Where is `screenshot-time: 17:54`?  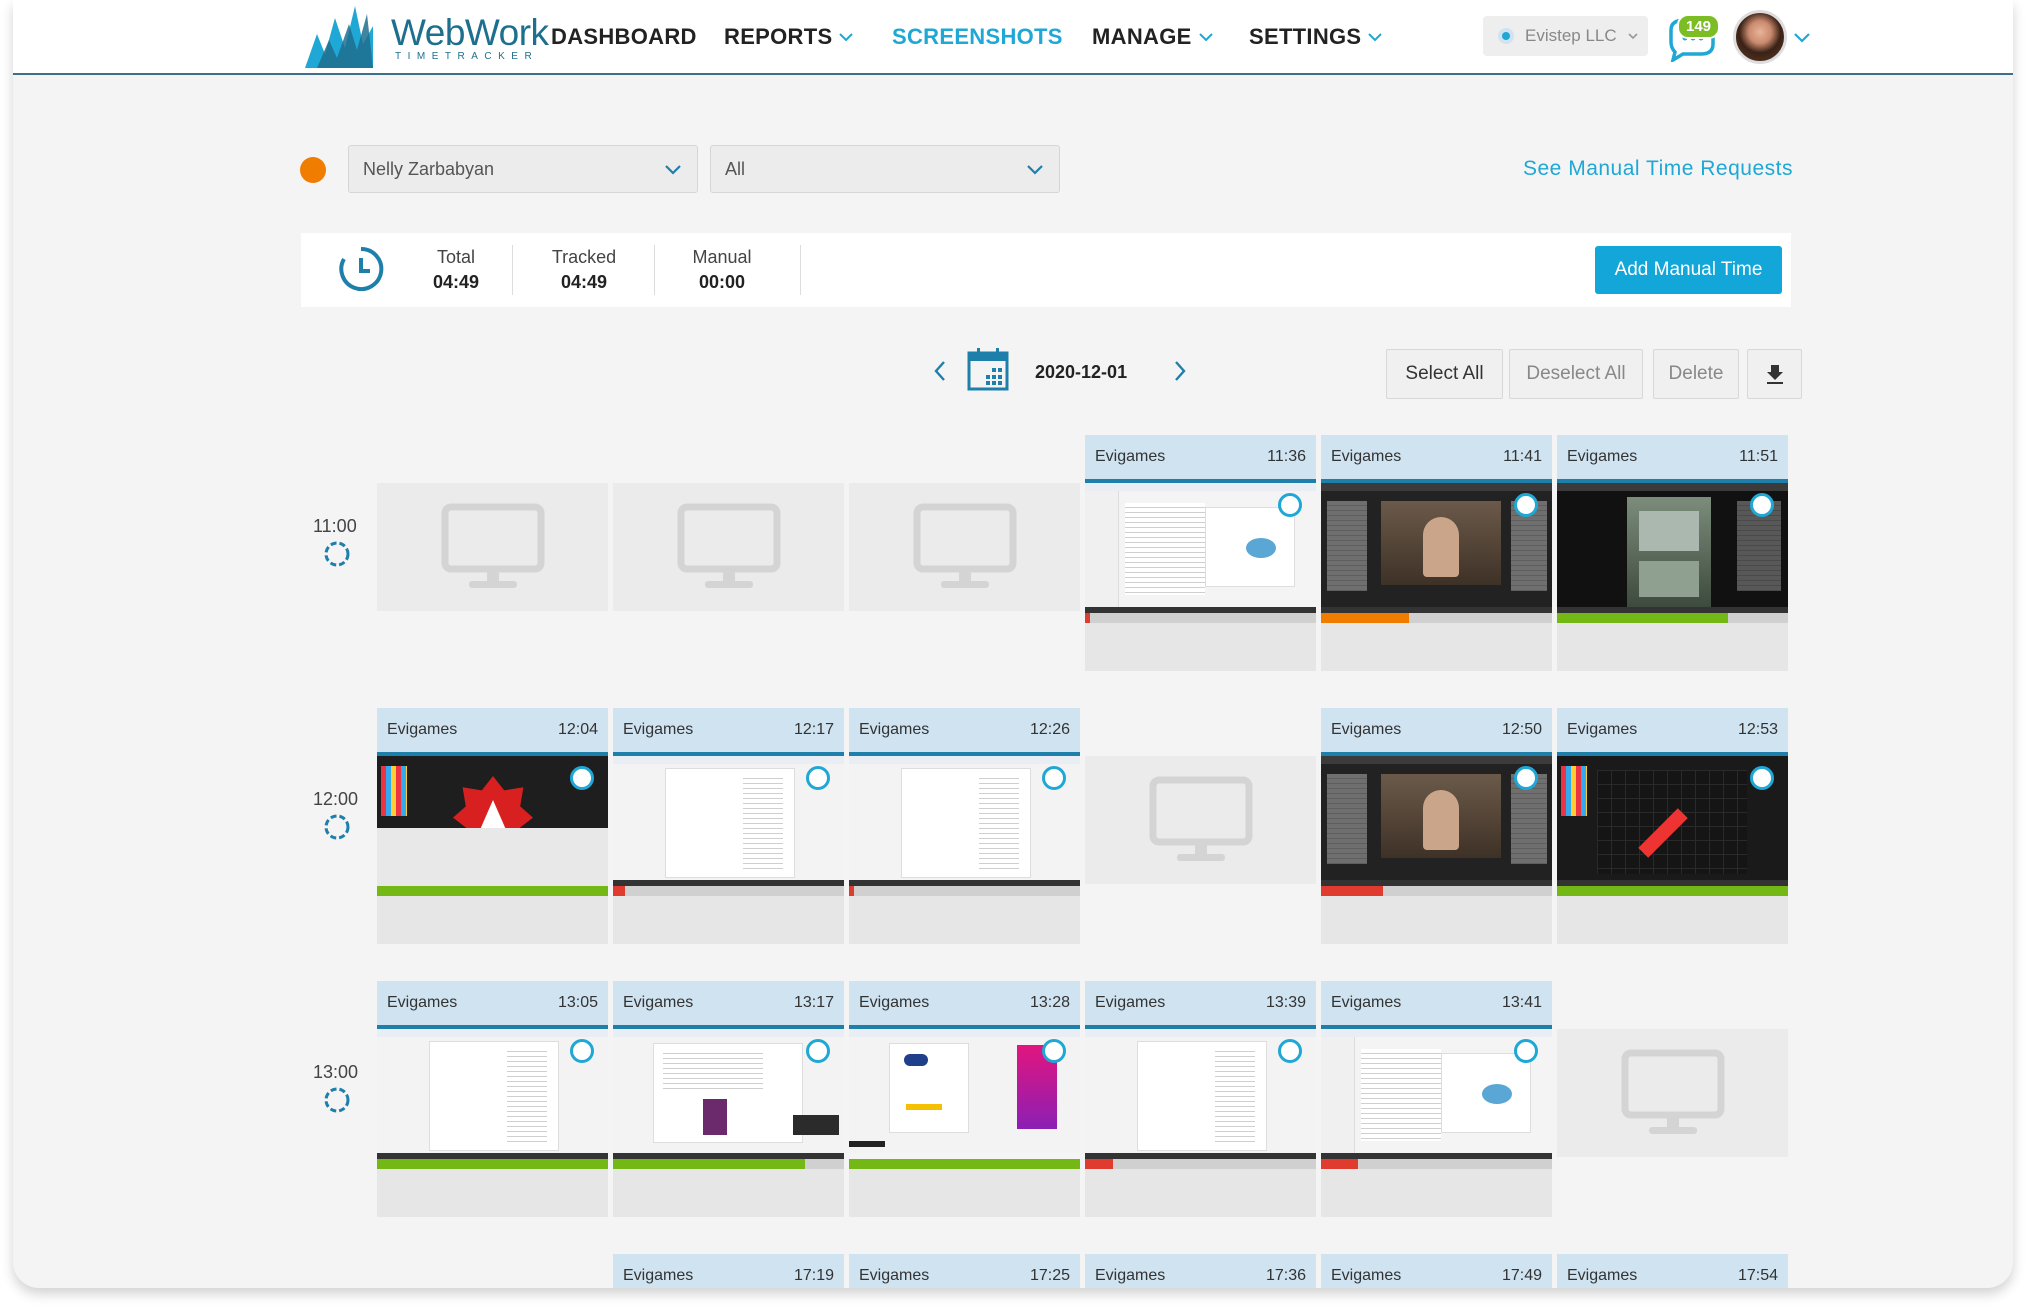 screenshot-time: 17:54 is located at coordinates (1757, 1275).